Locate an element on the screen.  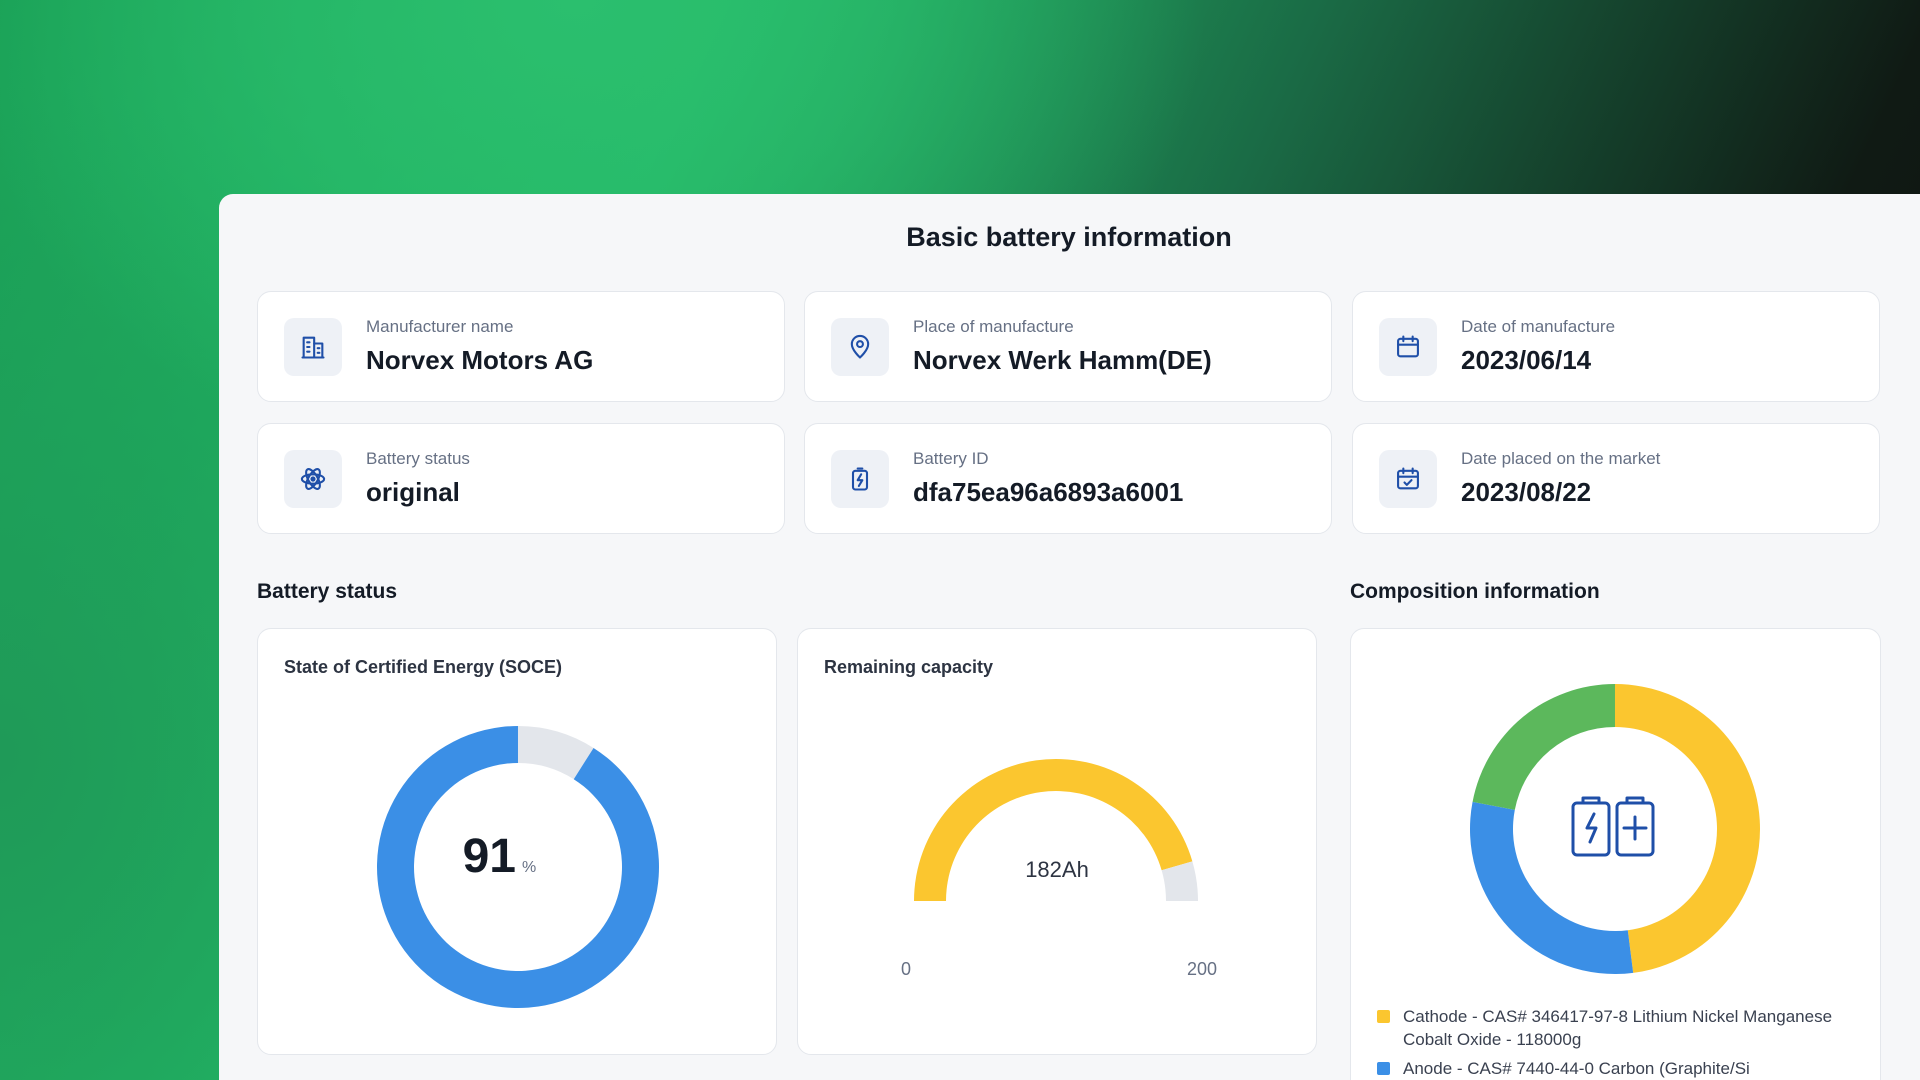
building-icon is located at coordinates (313, 347).